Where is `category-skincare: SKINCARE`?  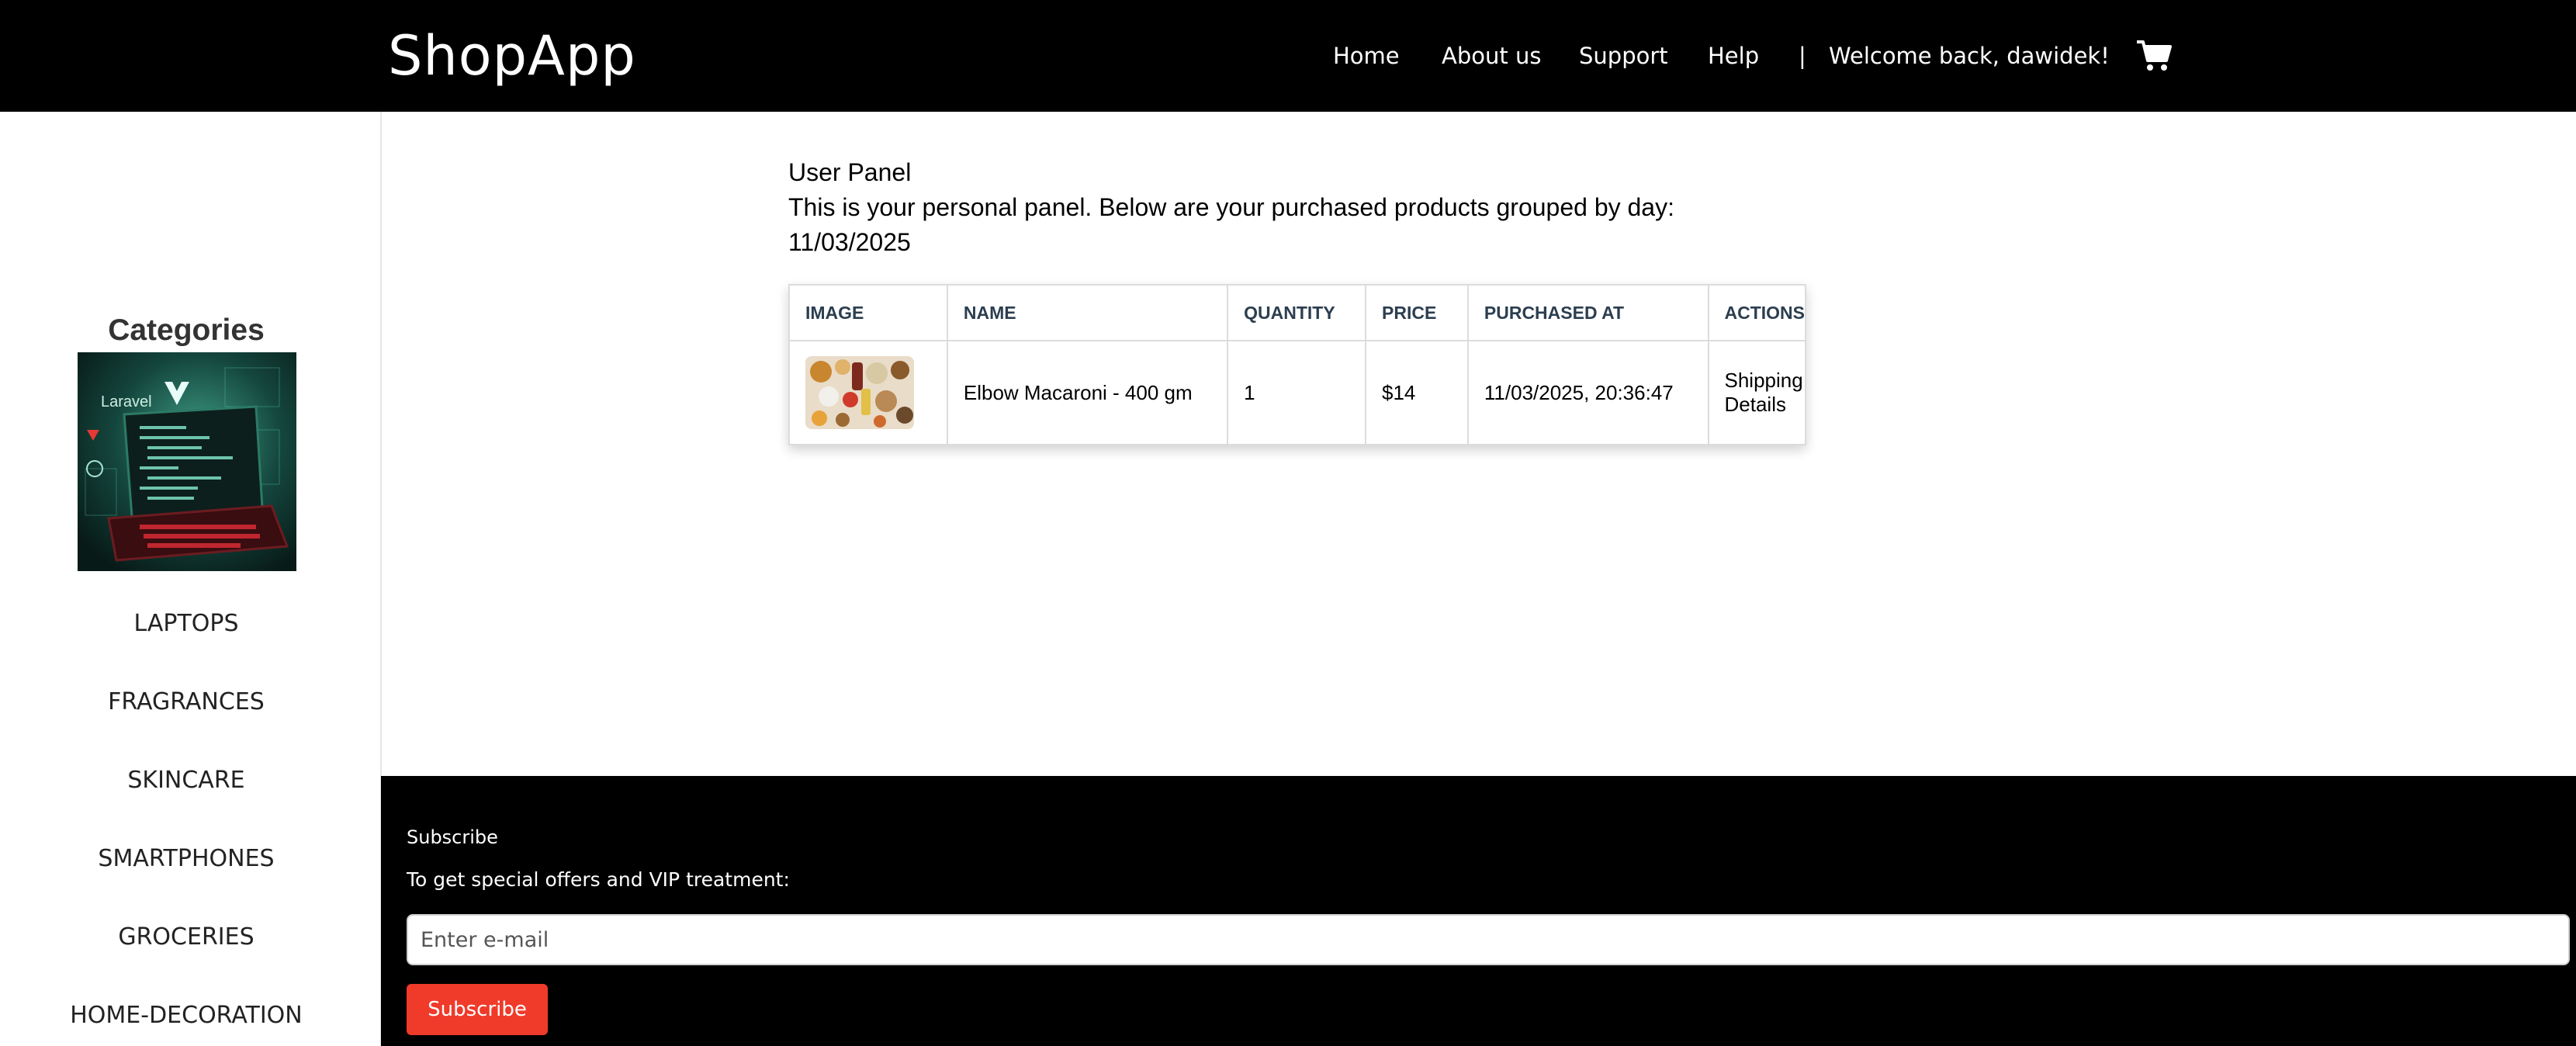 category-skincare: SKINCARE is located at coordinates (186, 780).